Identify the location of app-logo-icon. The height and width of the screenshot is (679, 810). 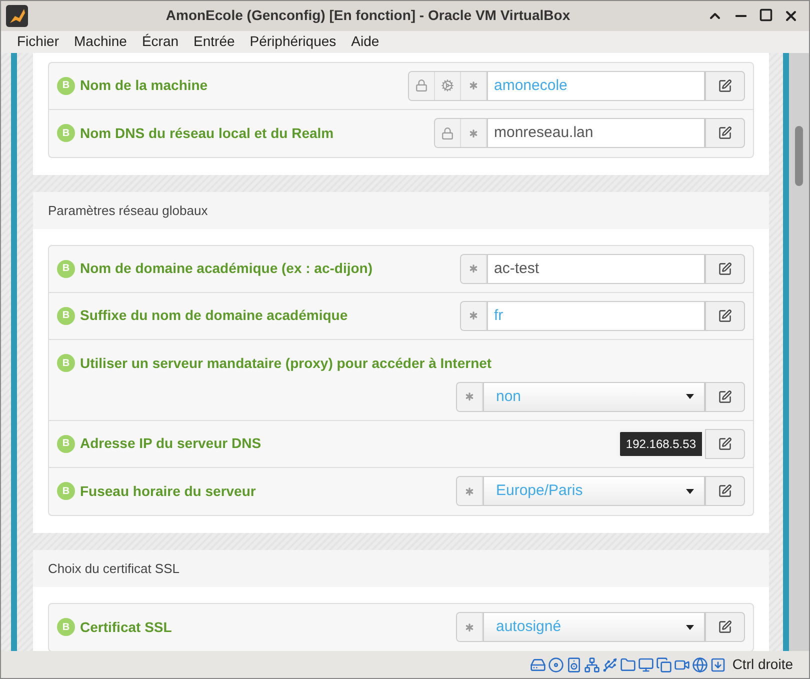
(17, 16).